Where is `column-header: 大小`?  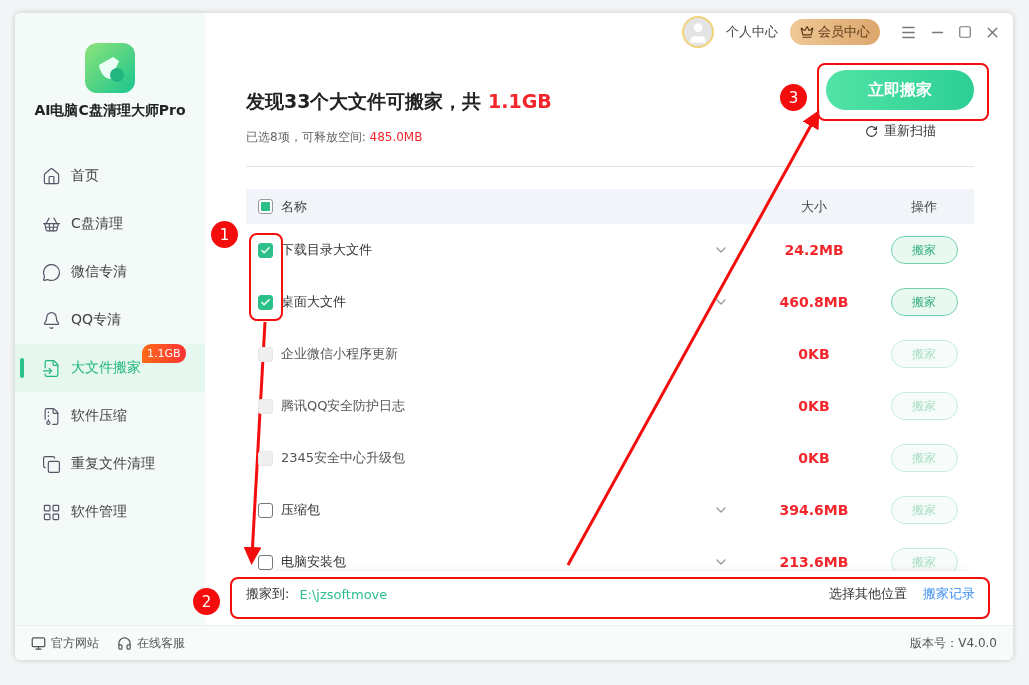 column-header: 大小 is located at coordinates (814, 206).